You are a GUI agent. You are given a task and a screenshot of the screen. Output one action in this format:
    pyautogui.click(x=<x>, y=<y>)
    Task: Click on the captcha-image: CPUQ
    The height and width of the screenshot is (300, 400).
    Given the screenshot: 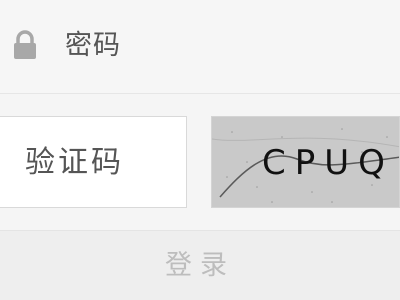 What is the action you would take?
    pyautogui.click(x=305, y=162)
    